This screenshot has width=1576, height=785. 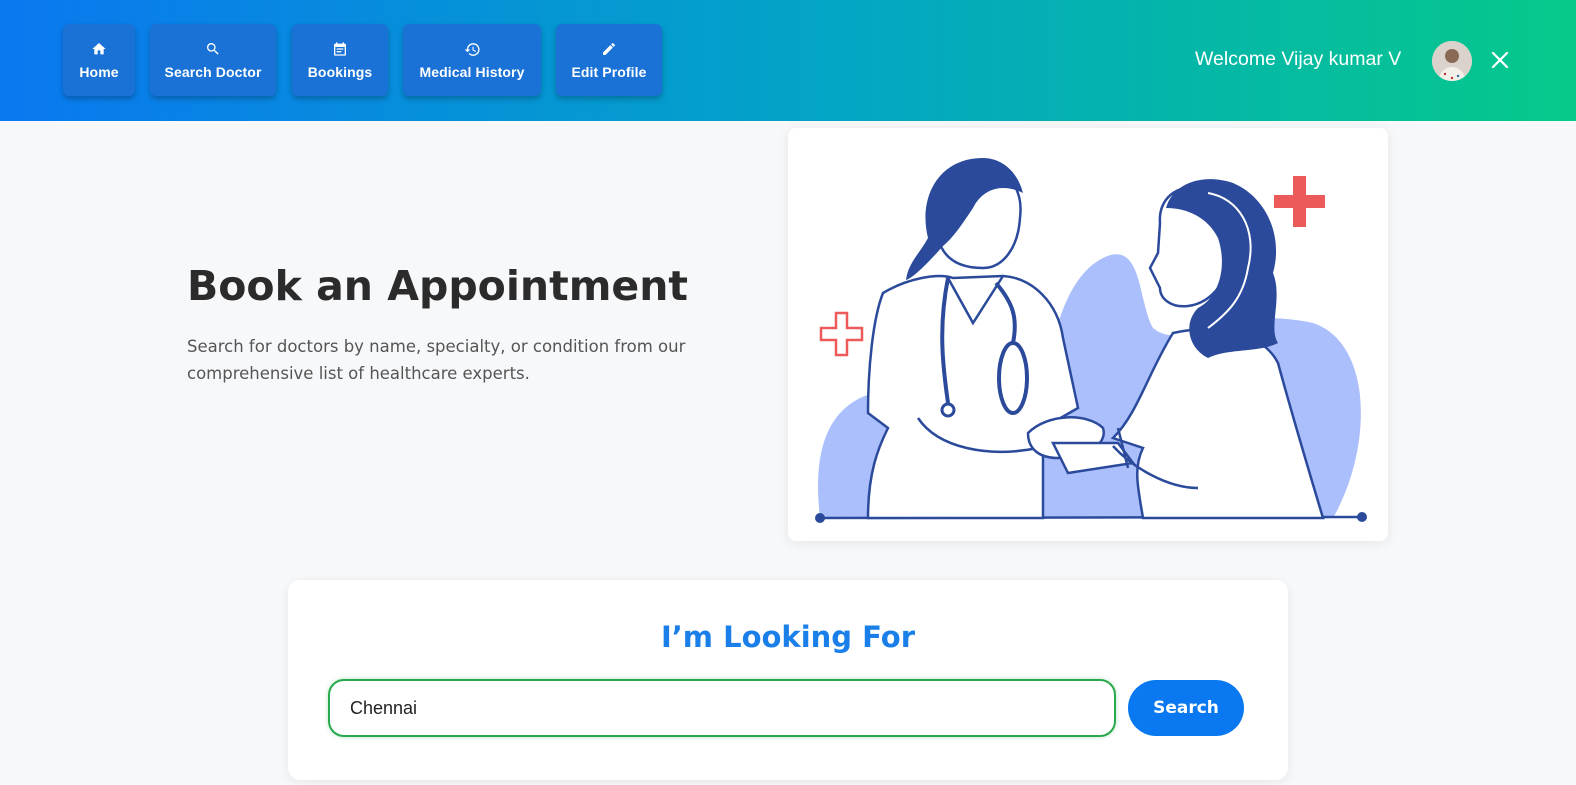 What do you see at coordinates (99, 49) in the screenshot?
I see `home-icon` at bounding box center [99, 49].